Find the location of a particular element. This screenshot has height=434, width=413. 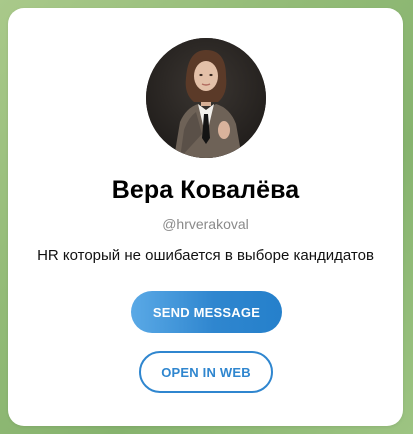

avatar is located at coordinates (206, 98).